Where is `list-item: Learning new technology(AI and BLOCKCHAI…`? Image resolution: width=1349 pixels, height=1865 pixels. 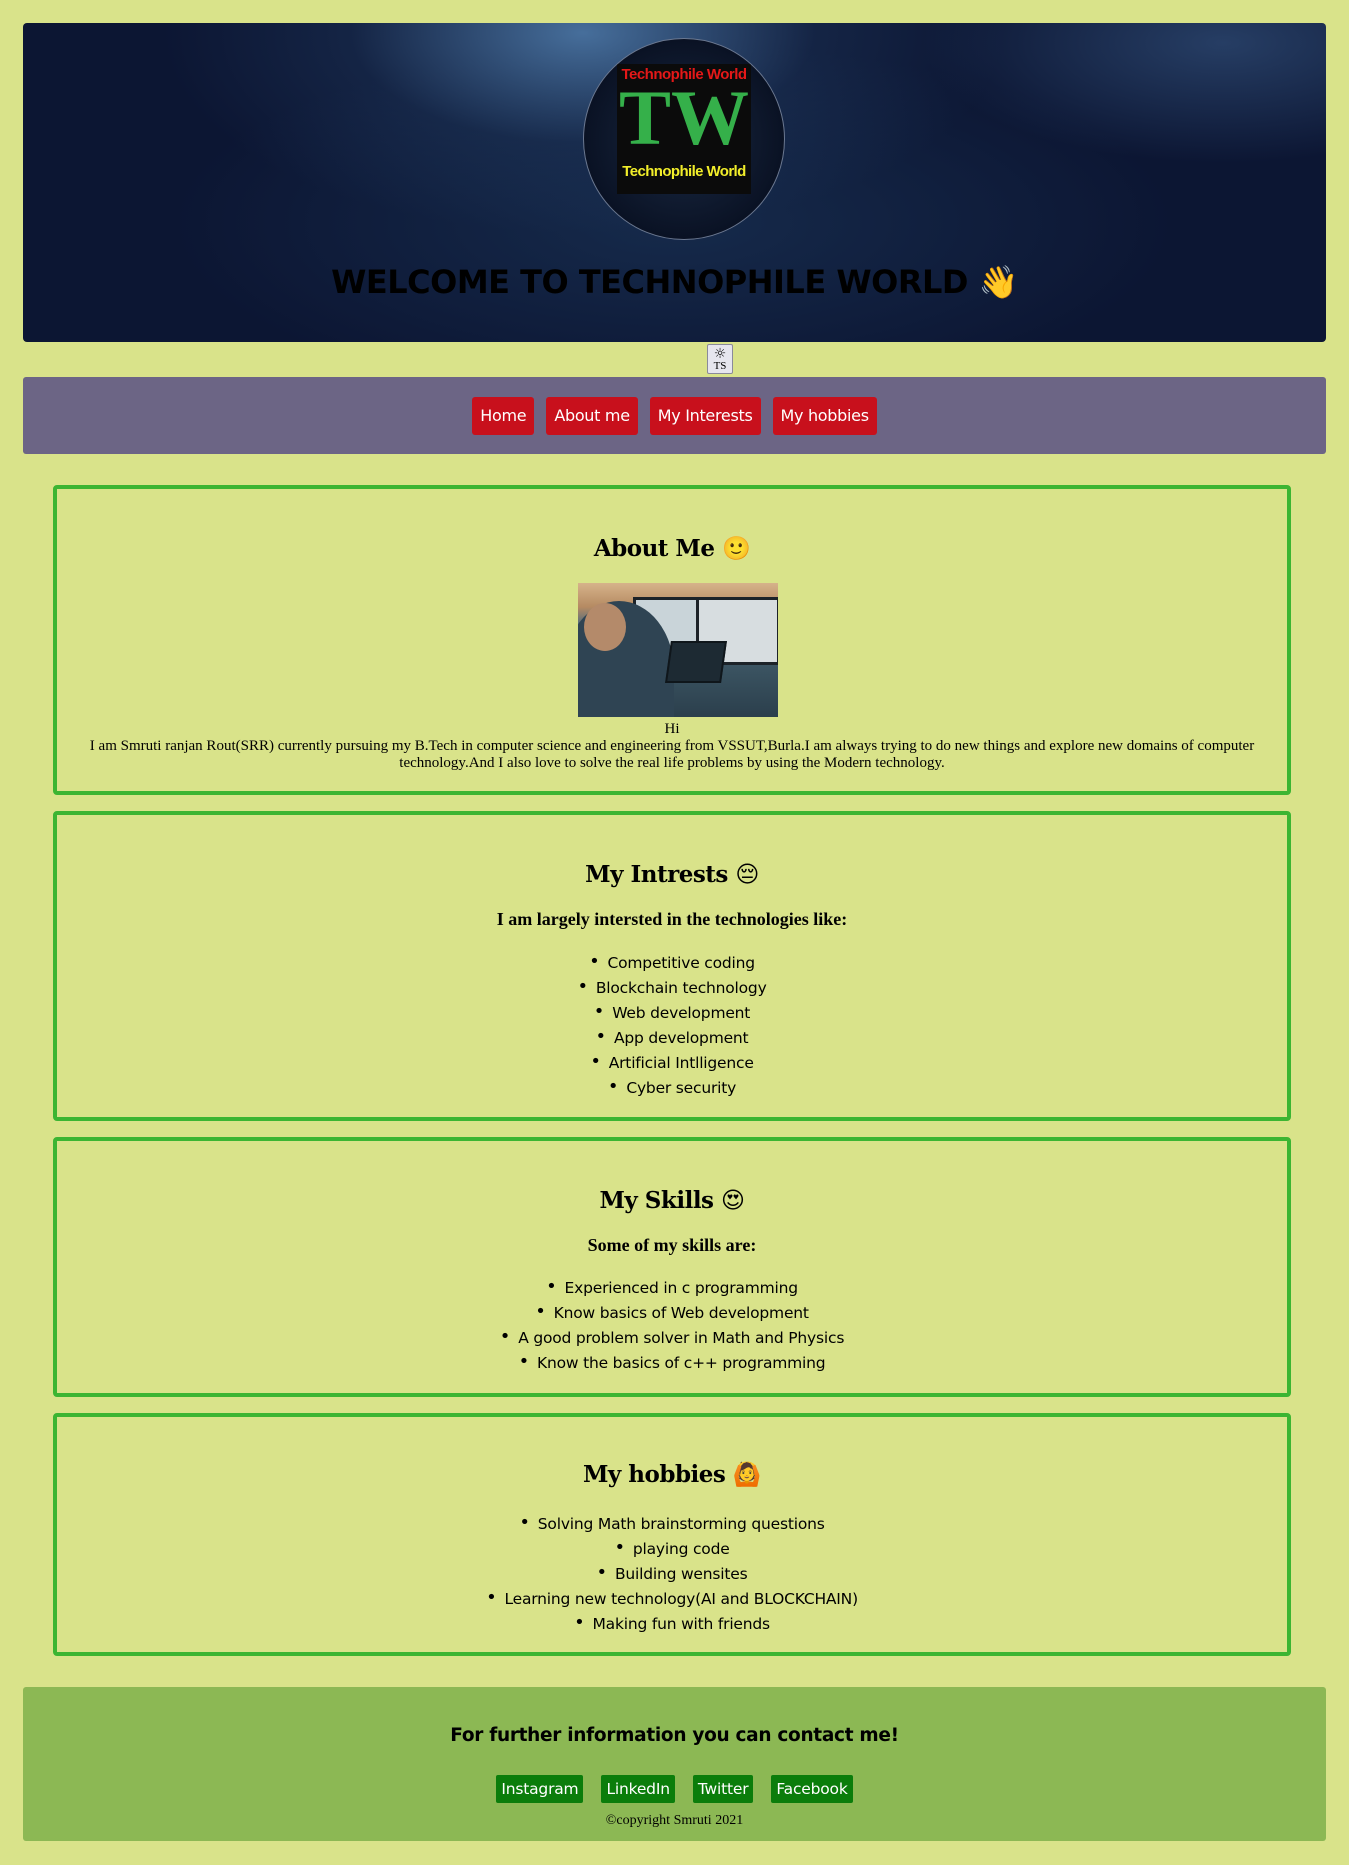 list-item: Learning new technology(AI and BLOCKCHAI… is located at coordinates (672, 1598).